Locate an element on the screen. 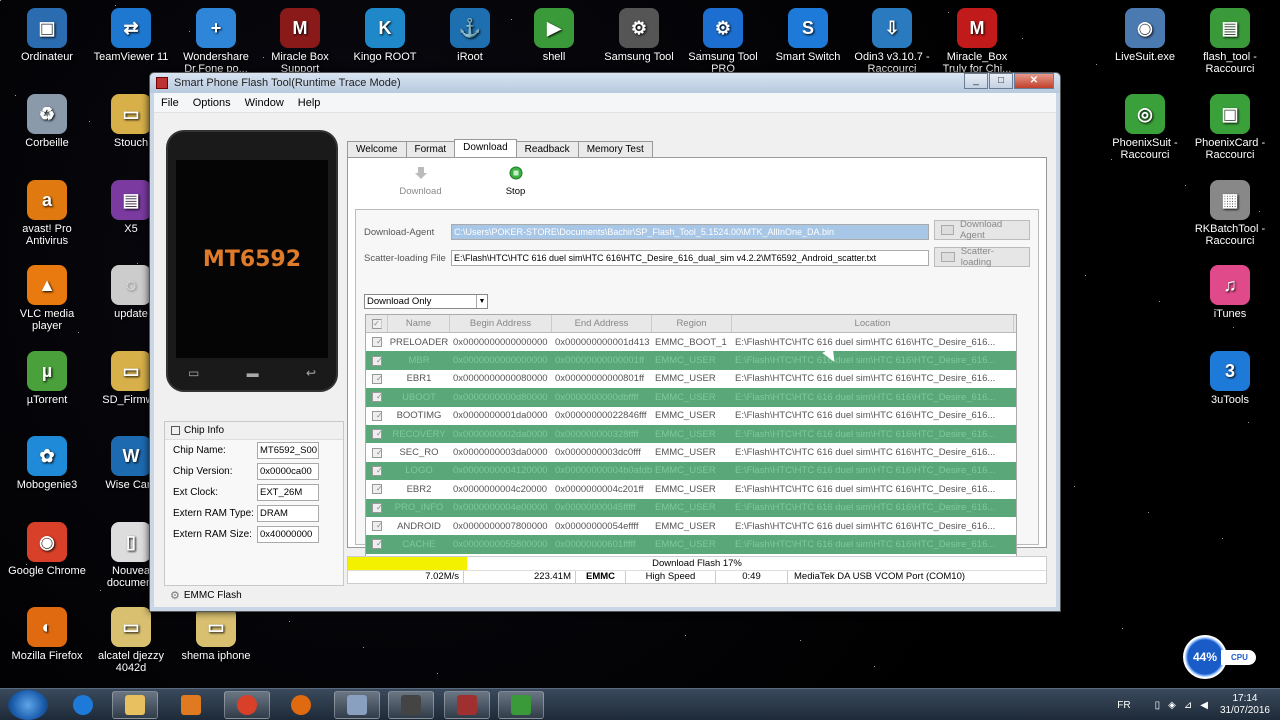  taskbar-media-player is located at coordinates (191, 705).